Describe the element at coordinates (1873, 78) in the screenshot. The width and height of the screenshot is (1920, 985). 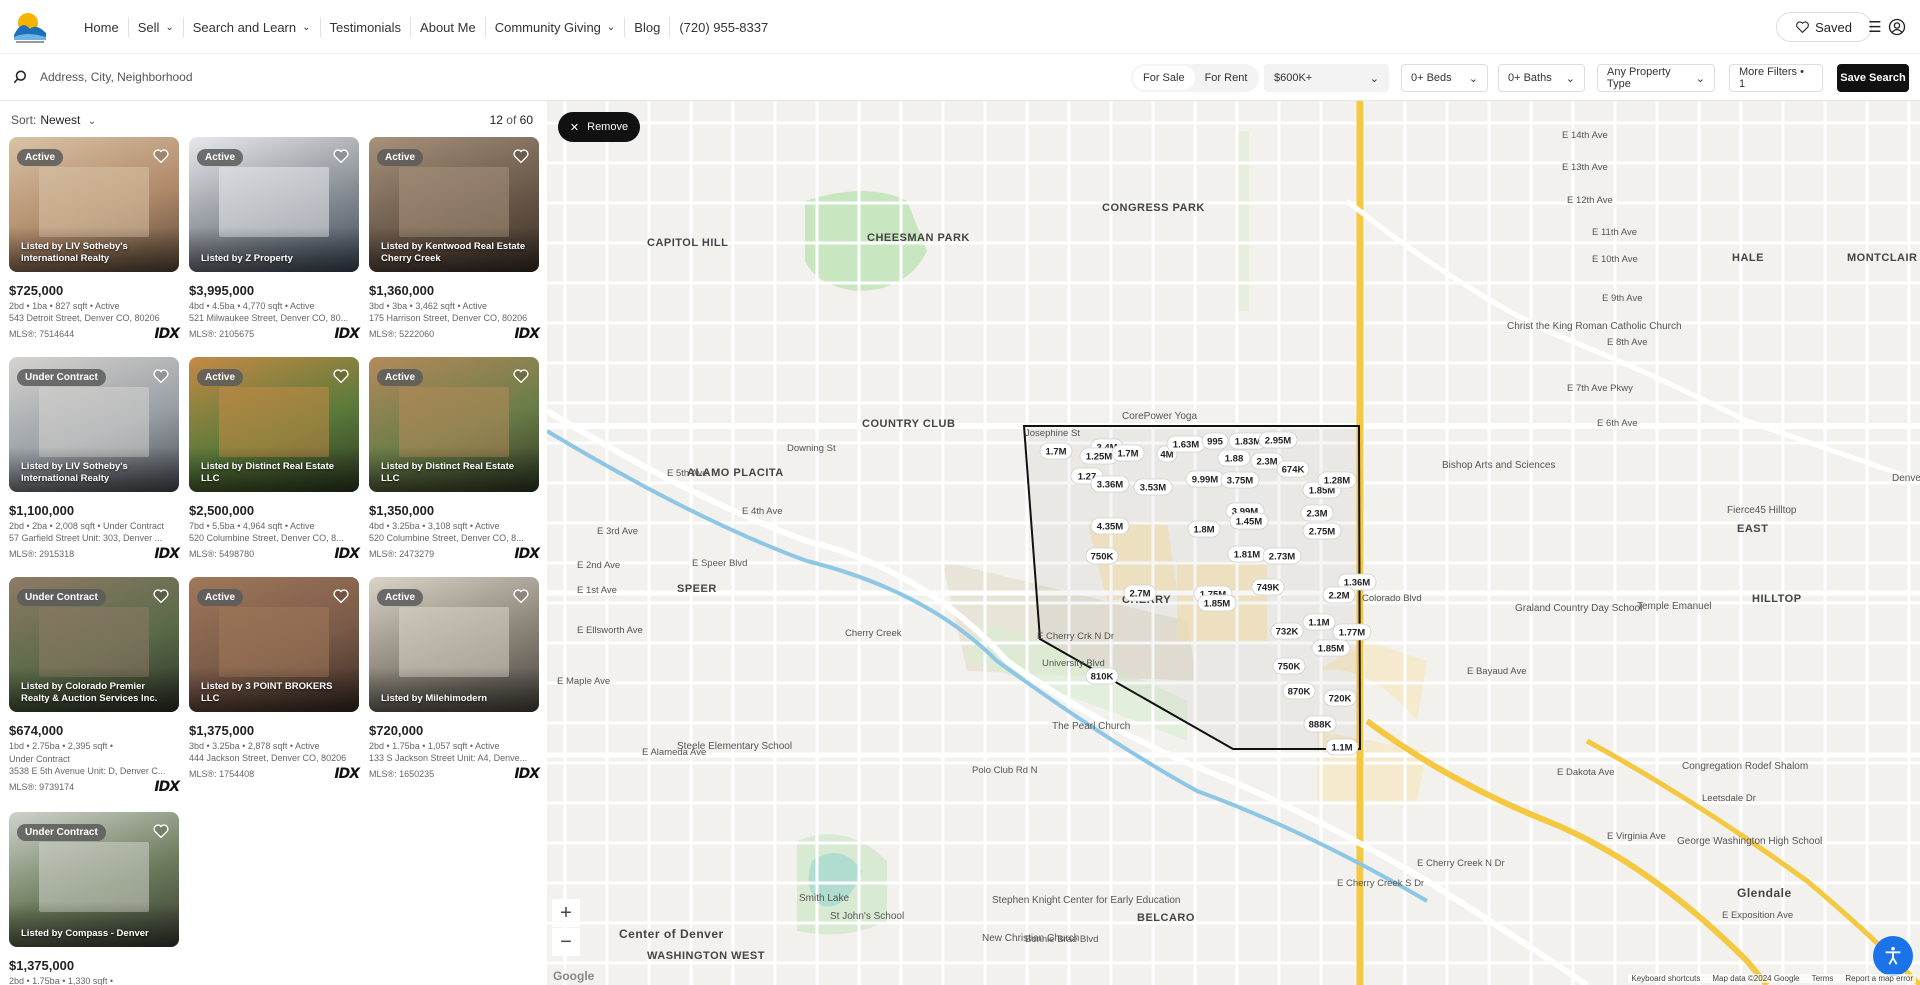
I see `save-search-button: Save Search` at that location.